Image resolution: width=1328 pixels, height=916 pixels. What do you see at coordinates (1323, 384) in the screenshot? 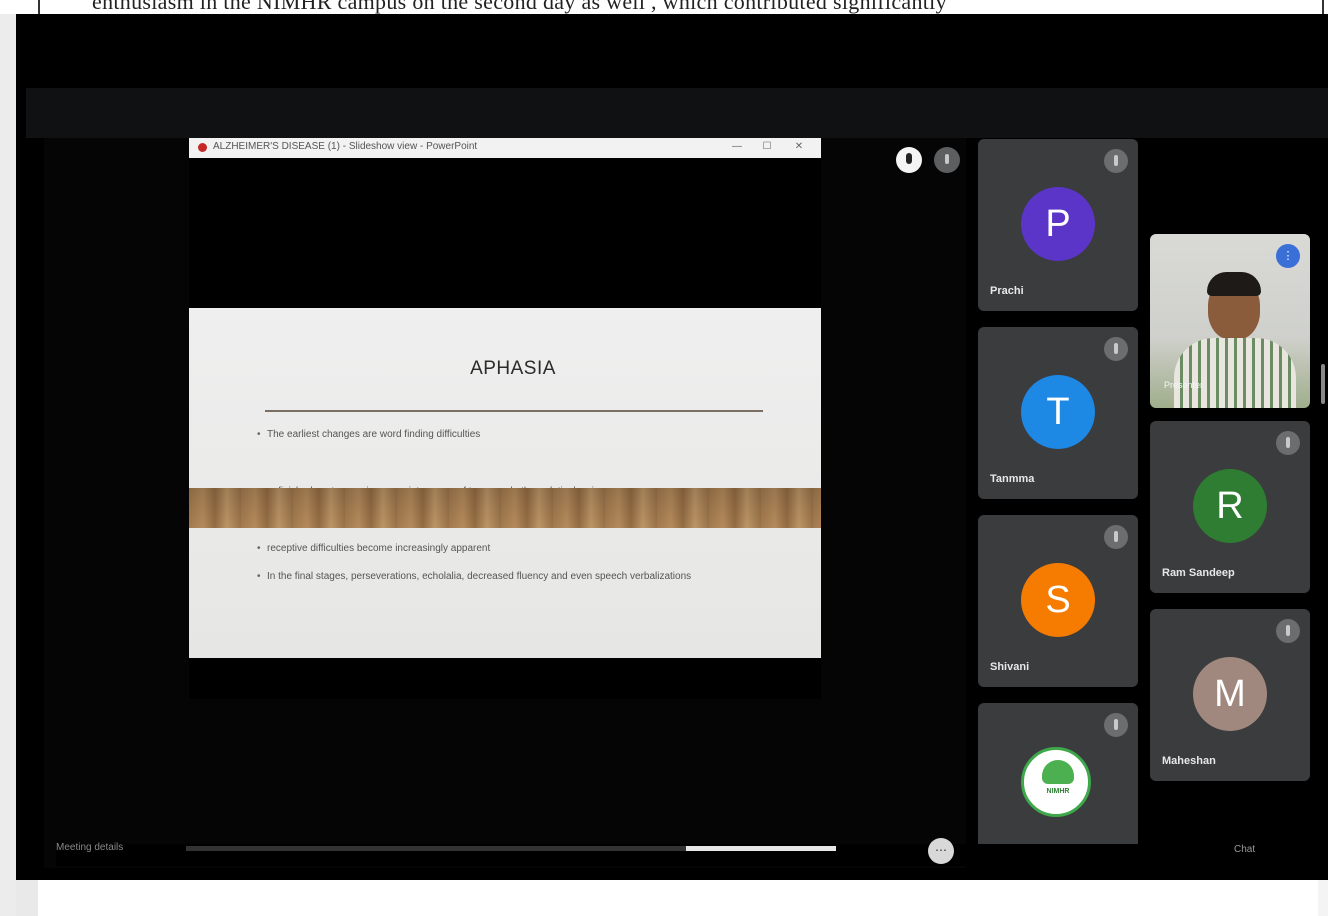
I see `scrollbar` at bounding box center [1323, 384].